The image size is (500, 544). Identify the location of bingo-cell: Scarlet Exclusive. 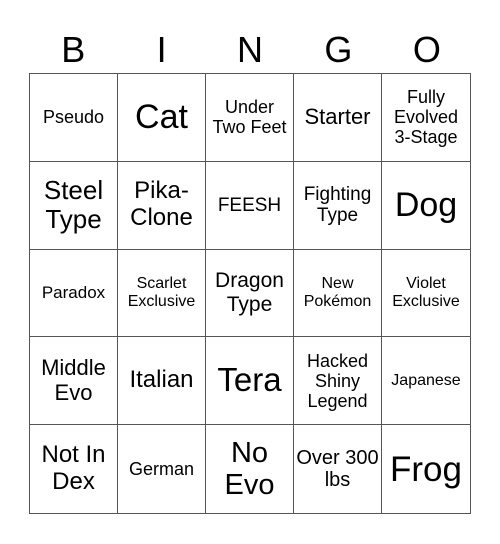
(162, 293).